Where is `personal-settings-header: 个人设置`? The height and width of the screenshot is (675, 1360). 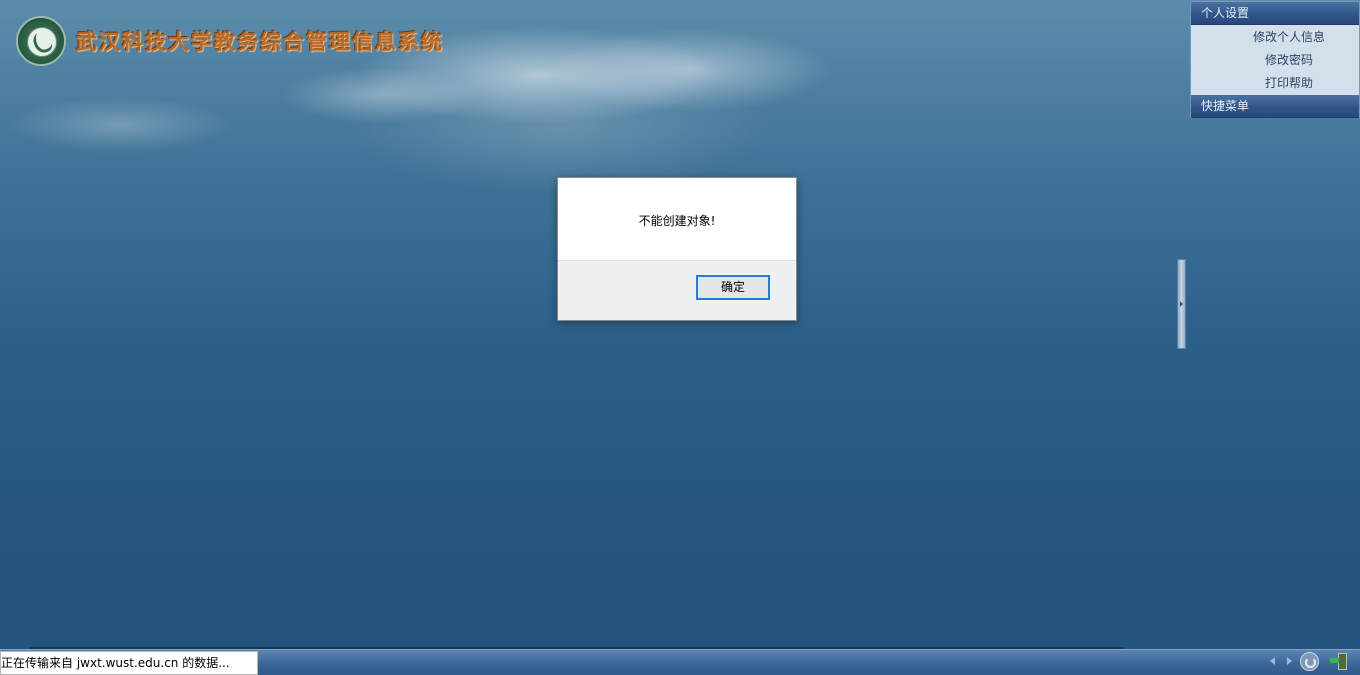 personal-settings-header: 个人设置 is located at coordinates (1275, 13).